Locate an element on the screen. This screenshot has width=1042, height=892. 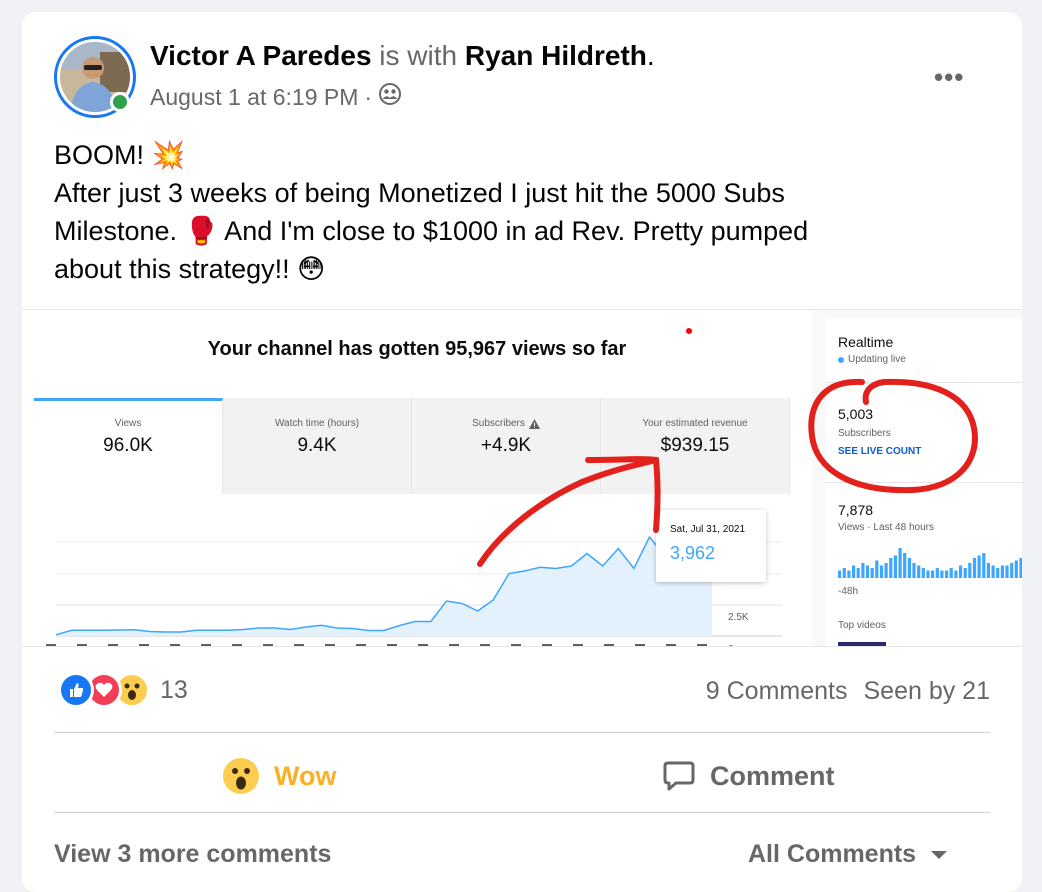
like-reaction-icon is located at coordinates (76, 690).